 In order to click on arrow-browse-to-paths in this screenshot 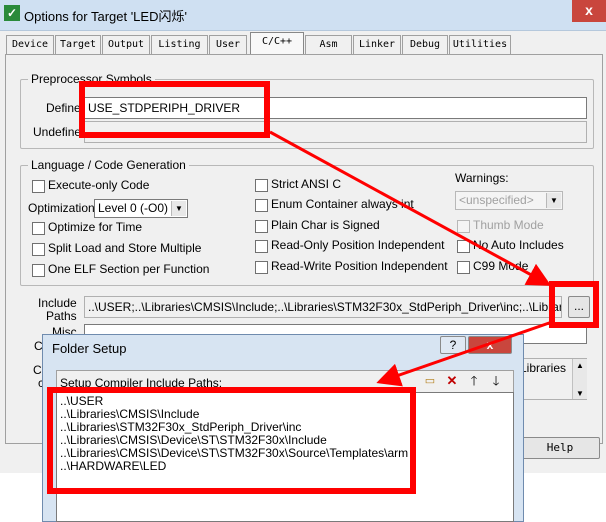, I will do `click(464, 353)`.